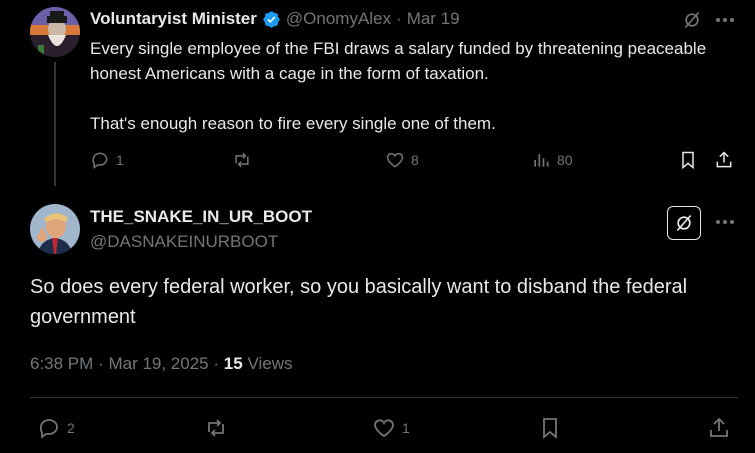  What do you see at coordinates (233, 363) in the screenshot?
I see `views-count: 15` at bounding box center [233, 363].